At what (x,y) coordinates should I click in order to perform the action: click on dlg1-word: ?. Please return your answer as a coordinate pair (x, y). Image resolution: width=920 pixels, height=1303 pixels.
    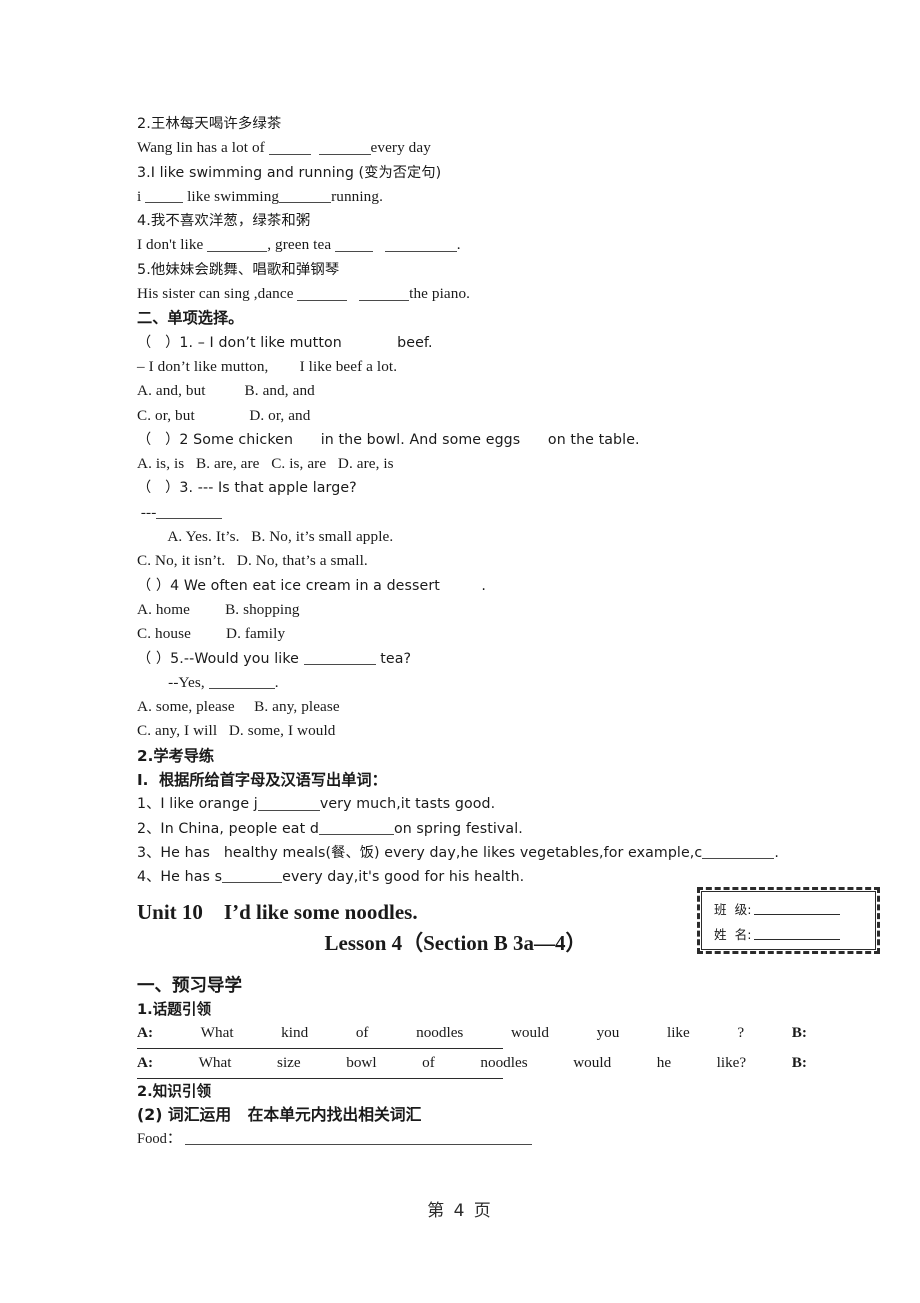
    Looking at the image, I should click on (741, 1032).